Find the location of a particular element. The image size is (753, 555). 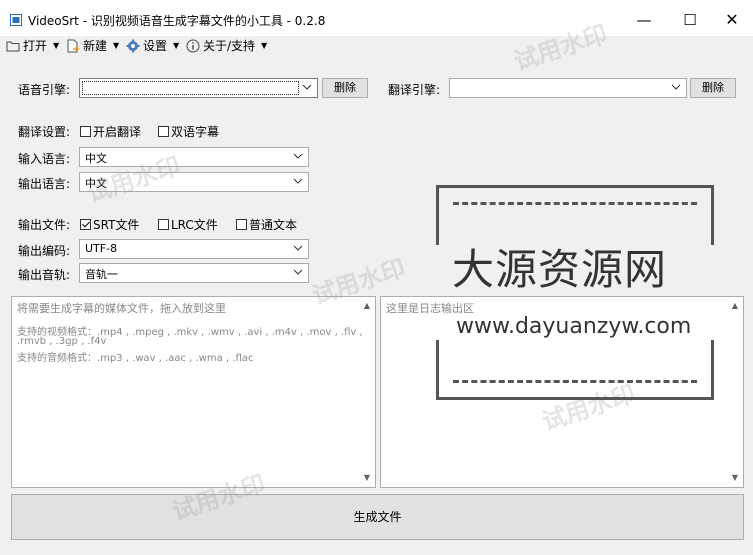

delete-speech-engine-button: 删除 is located at coordinates (345, 88).